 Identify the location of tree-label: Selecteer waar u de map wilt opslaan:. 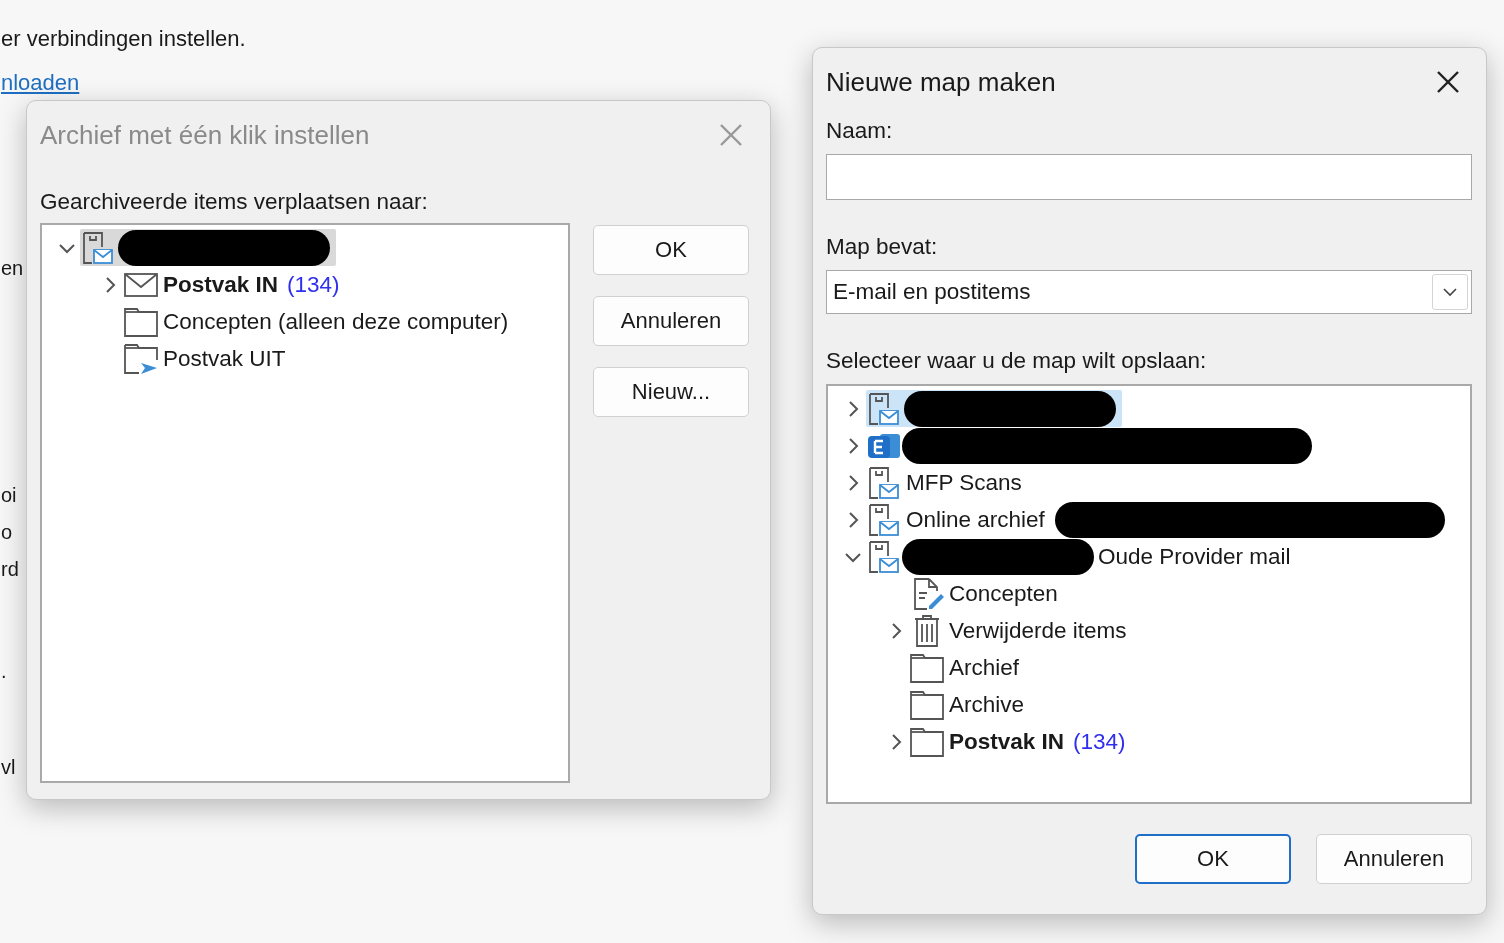
(1017, 361).